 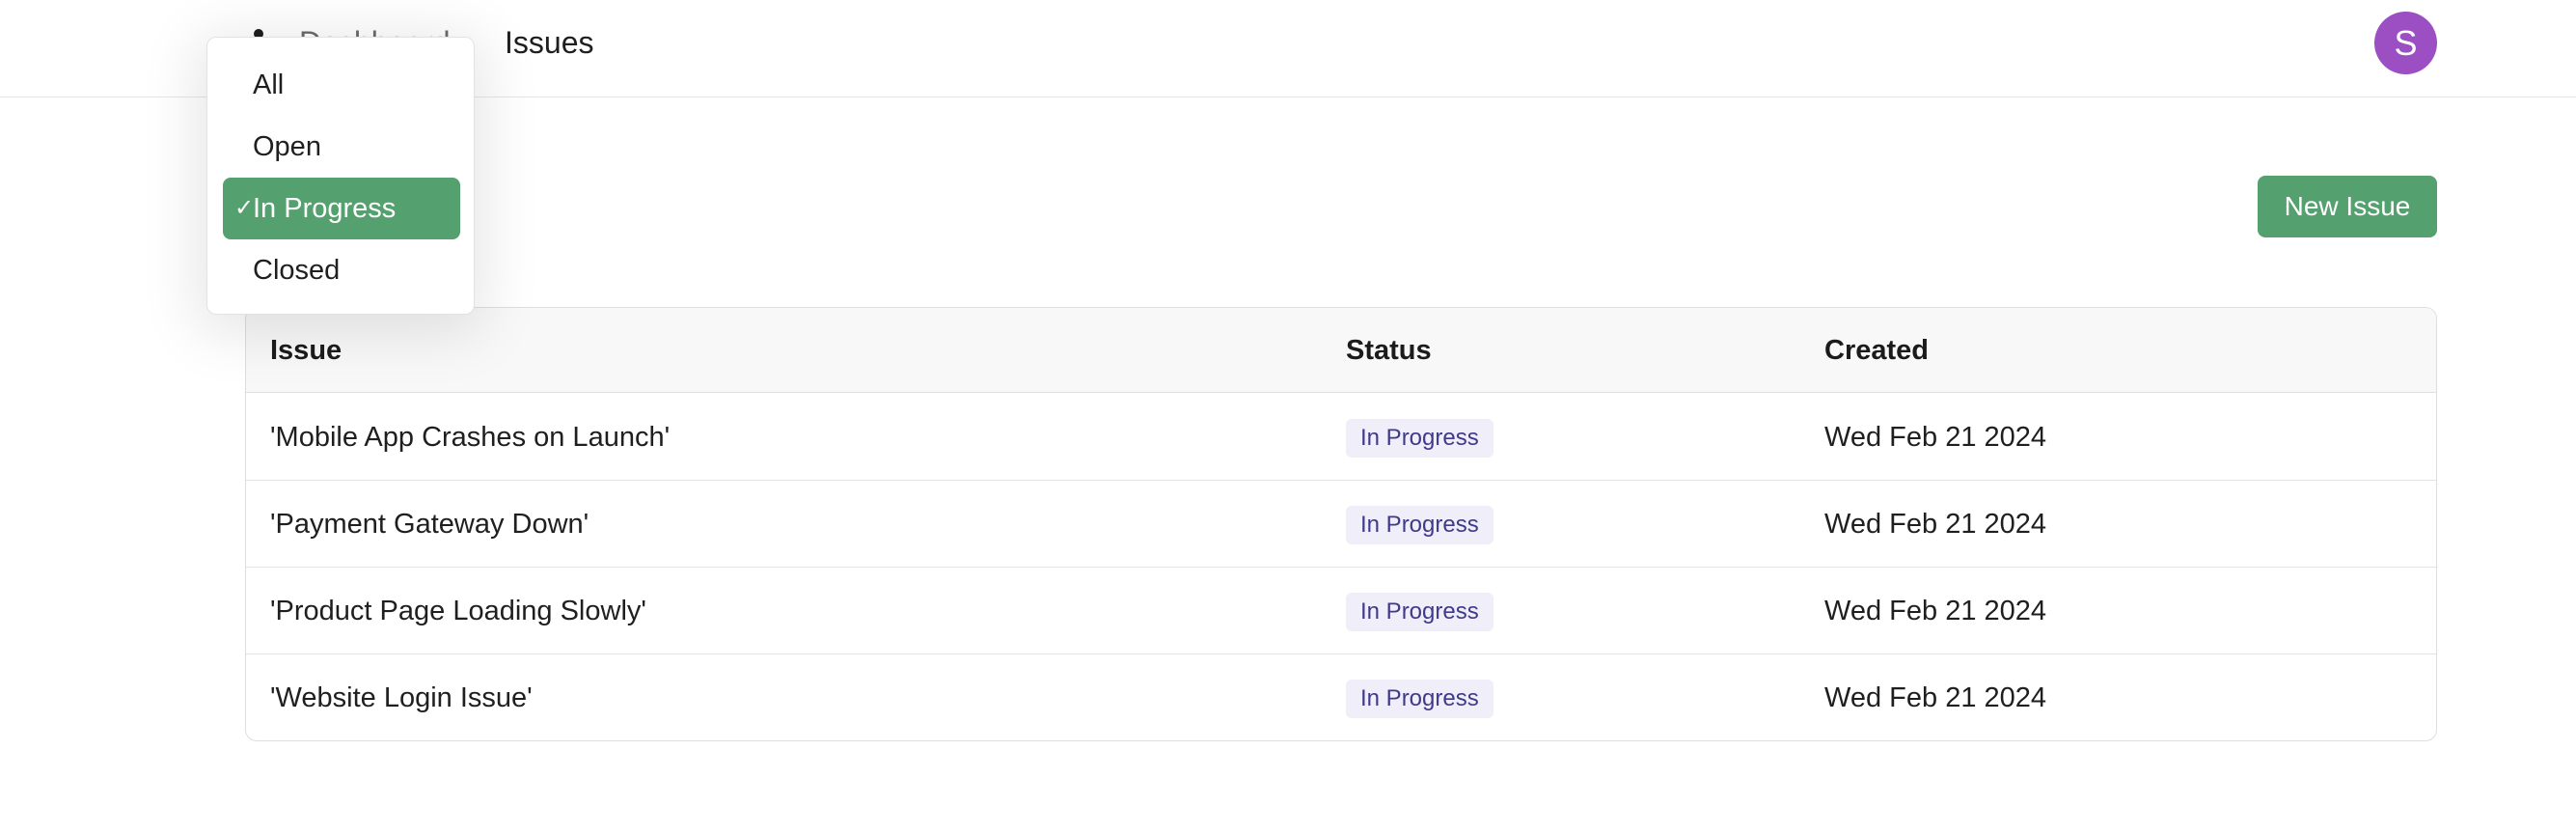 I want to click on user-avatar: S, so click(x=2406, y=43).